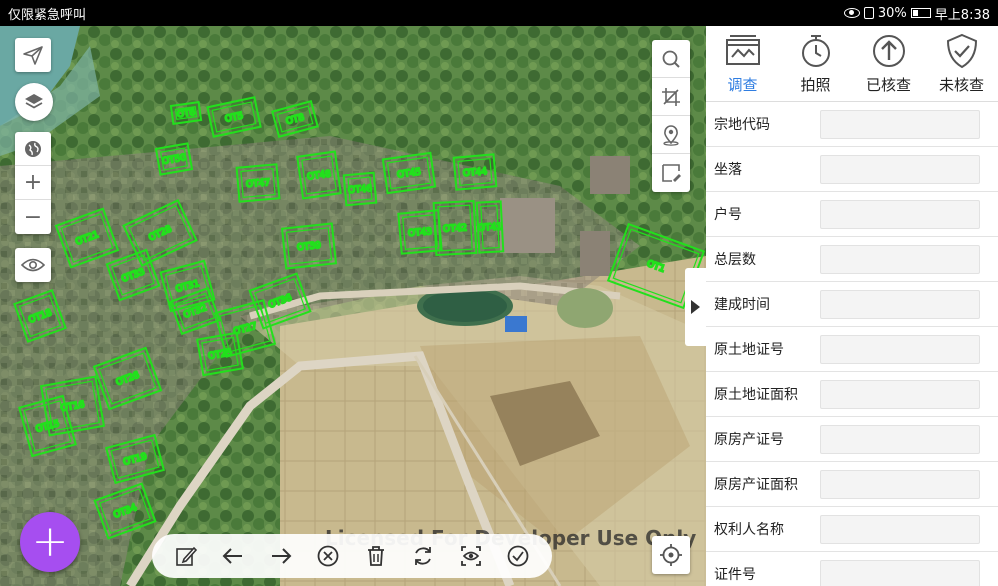  Describe the element at coordinates (455, 228) in the screenshot. I see `parcel-label: OT42` at that location.